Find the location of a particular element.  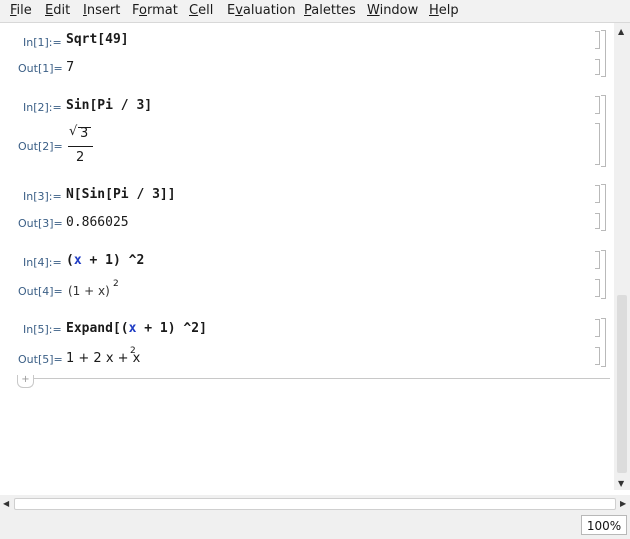

output-cell-2: √ 3 2 is located at coordinates (81, 145).